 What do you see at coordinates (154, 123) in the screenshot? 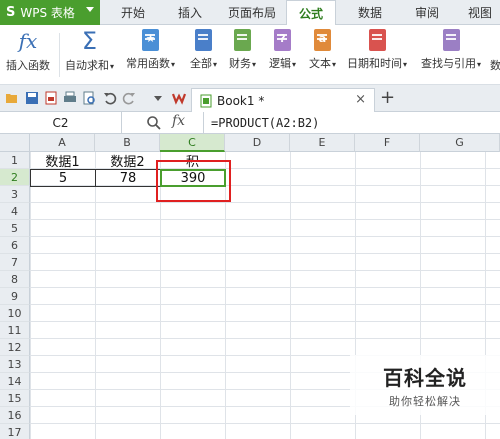
I see `zoom-search-icon` at bounding box center [154, 123].